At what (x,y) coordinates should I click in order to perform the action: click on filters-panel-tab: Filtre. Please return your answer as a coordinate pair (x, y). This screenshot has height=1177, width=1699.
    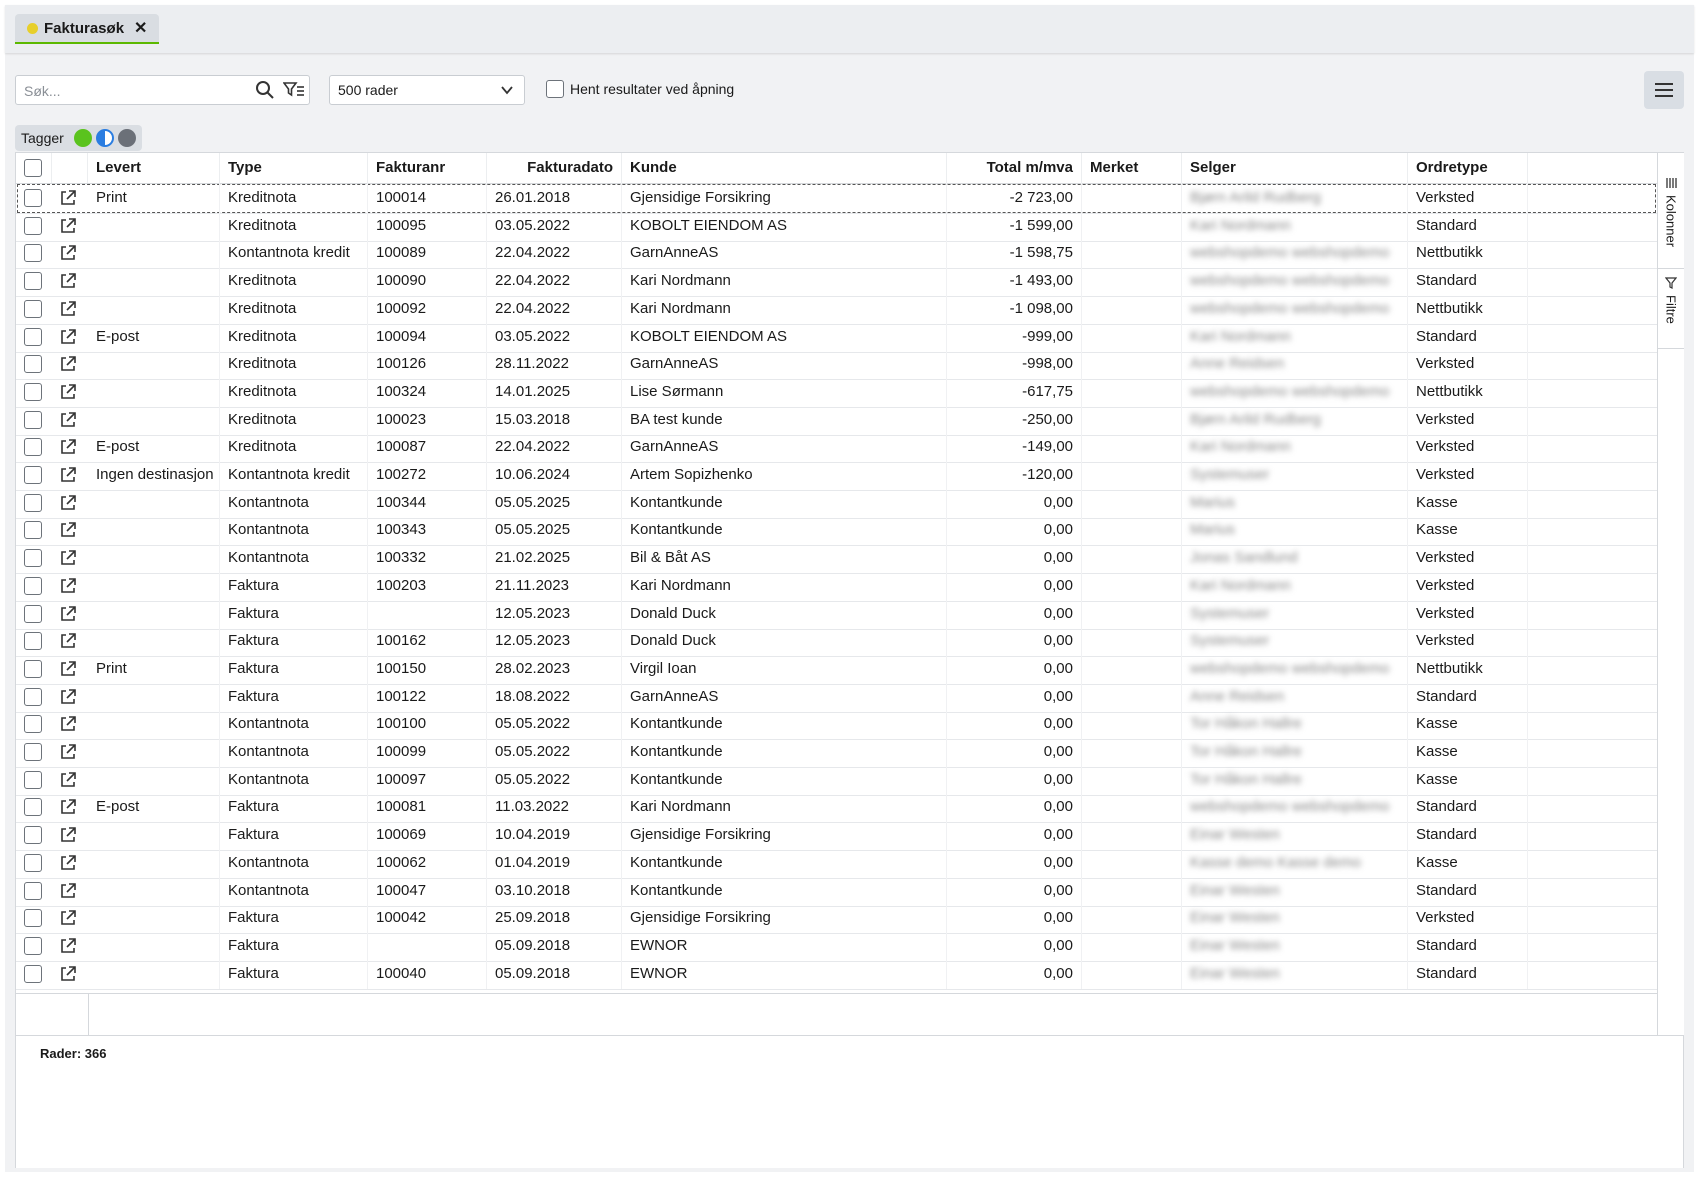
    Looking at the image, I should click on (1671, 309).